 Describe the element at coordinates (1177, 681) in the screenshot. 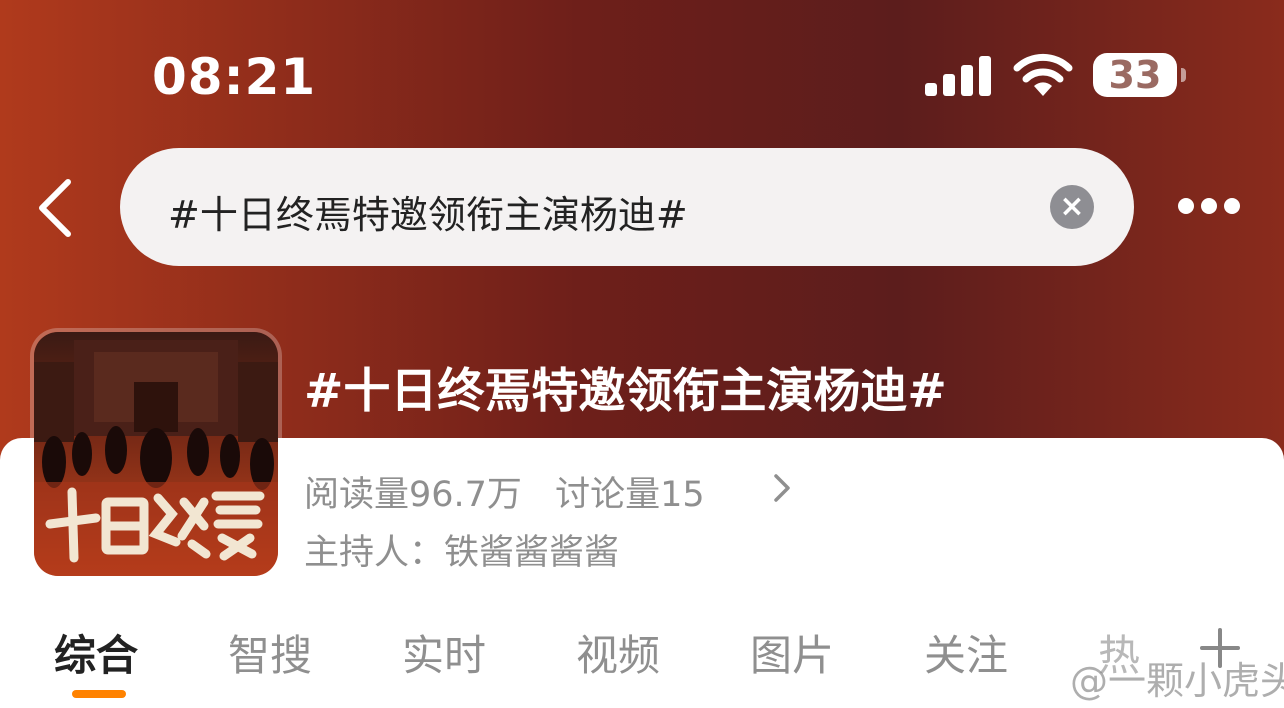

I see `watermark: @一颗小虎头` at that location.